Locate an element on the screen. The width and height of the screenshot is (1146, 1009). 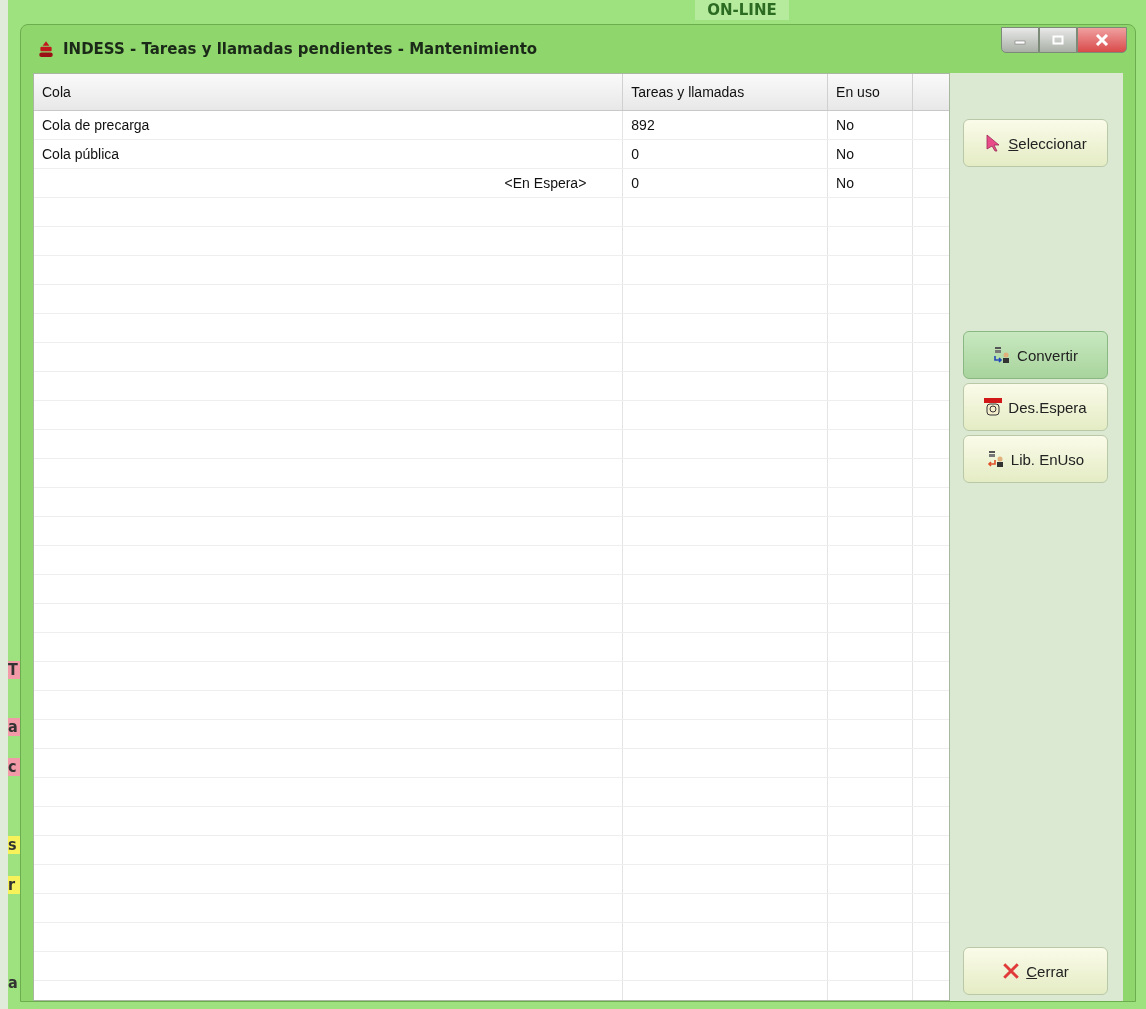
convert-button: Convertir is located at coordinates (1035, 355).